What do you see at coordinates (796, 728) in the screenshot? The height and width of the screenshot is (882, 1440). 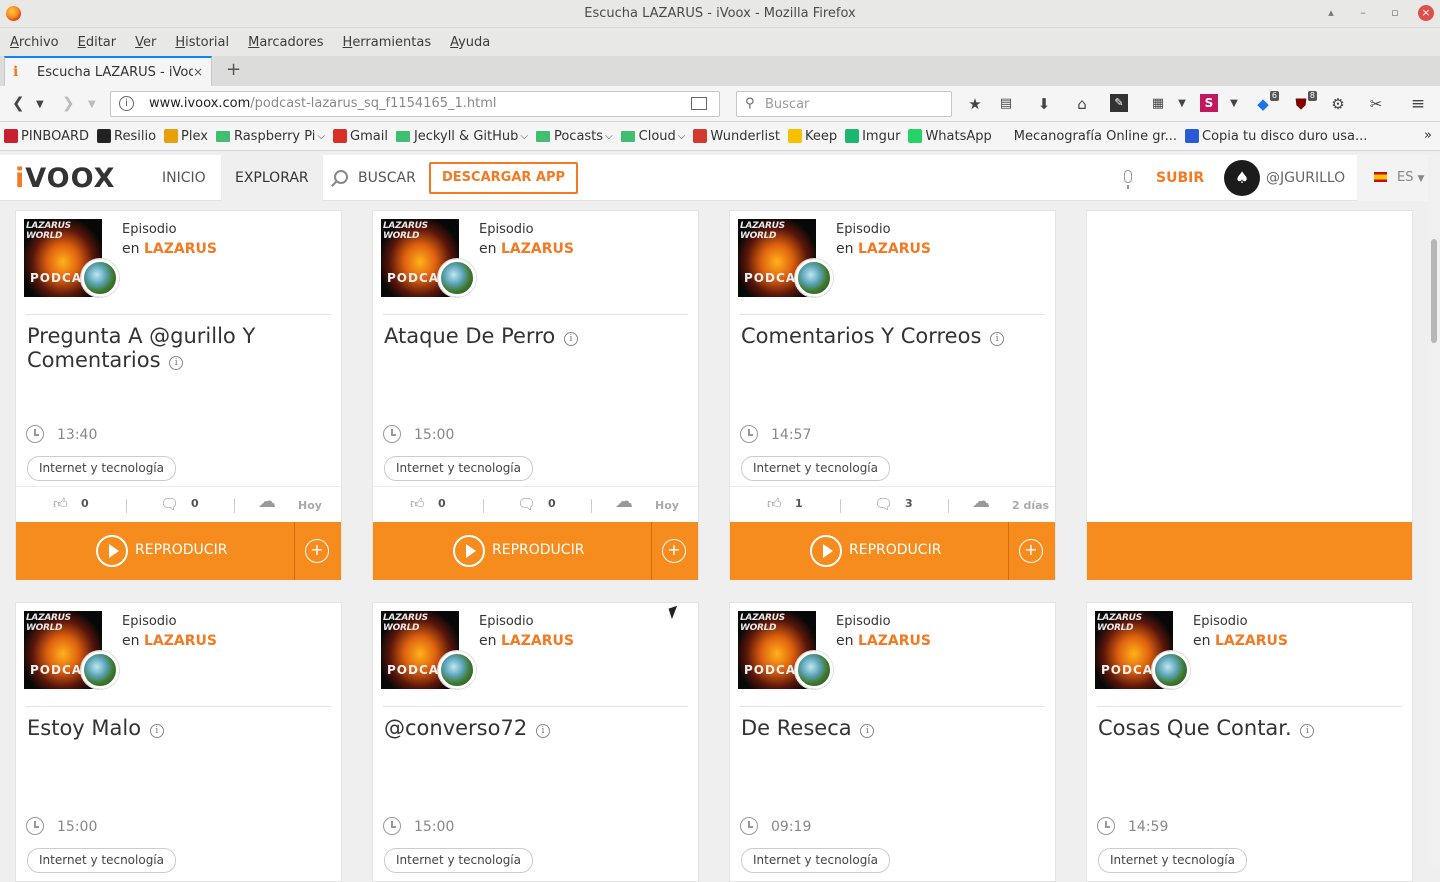 I see `episode-title-text: De Reseca` at bounding box center [796, 728].